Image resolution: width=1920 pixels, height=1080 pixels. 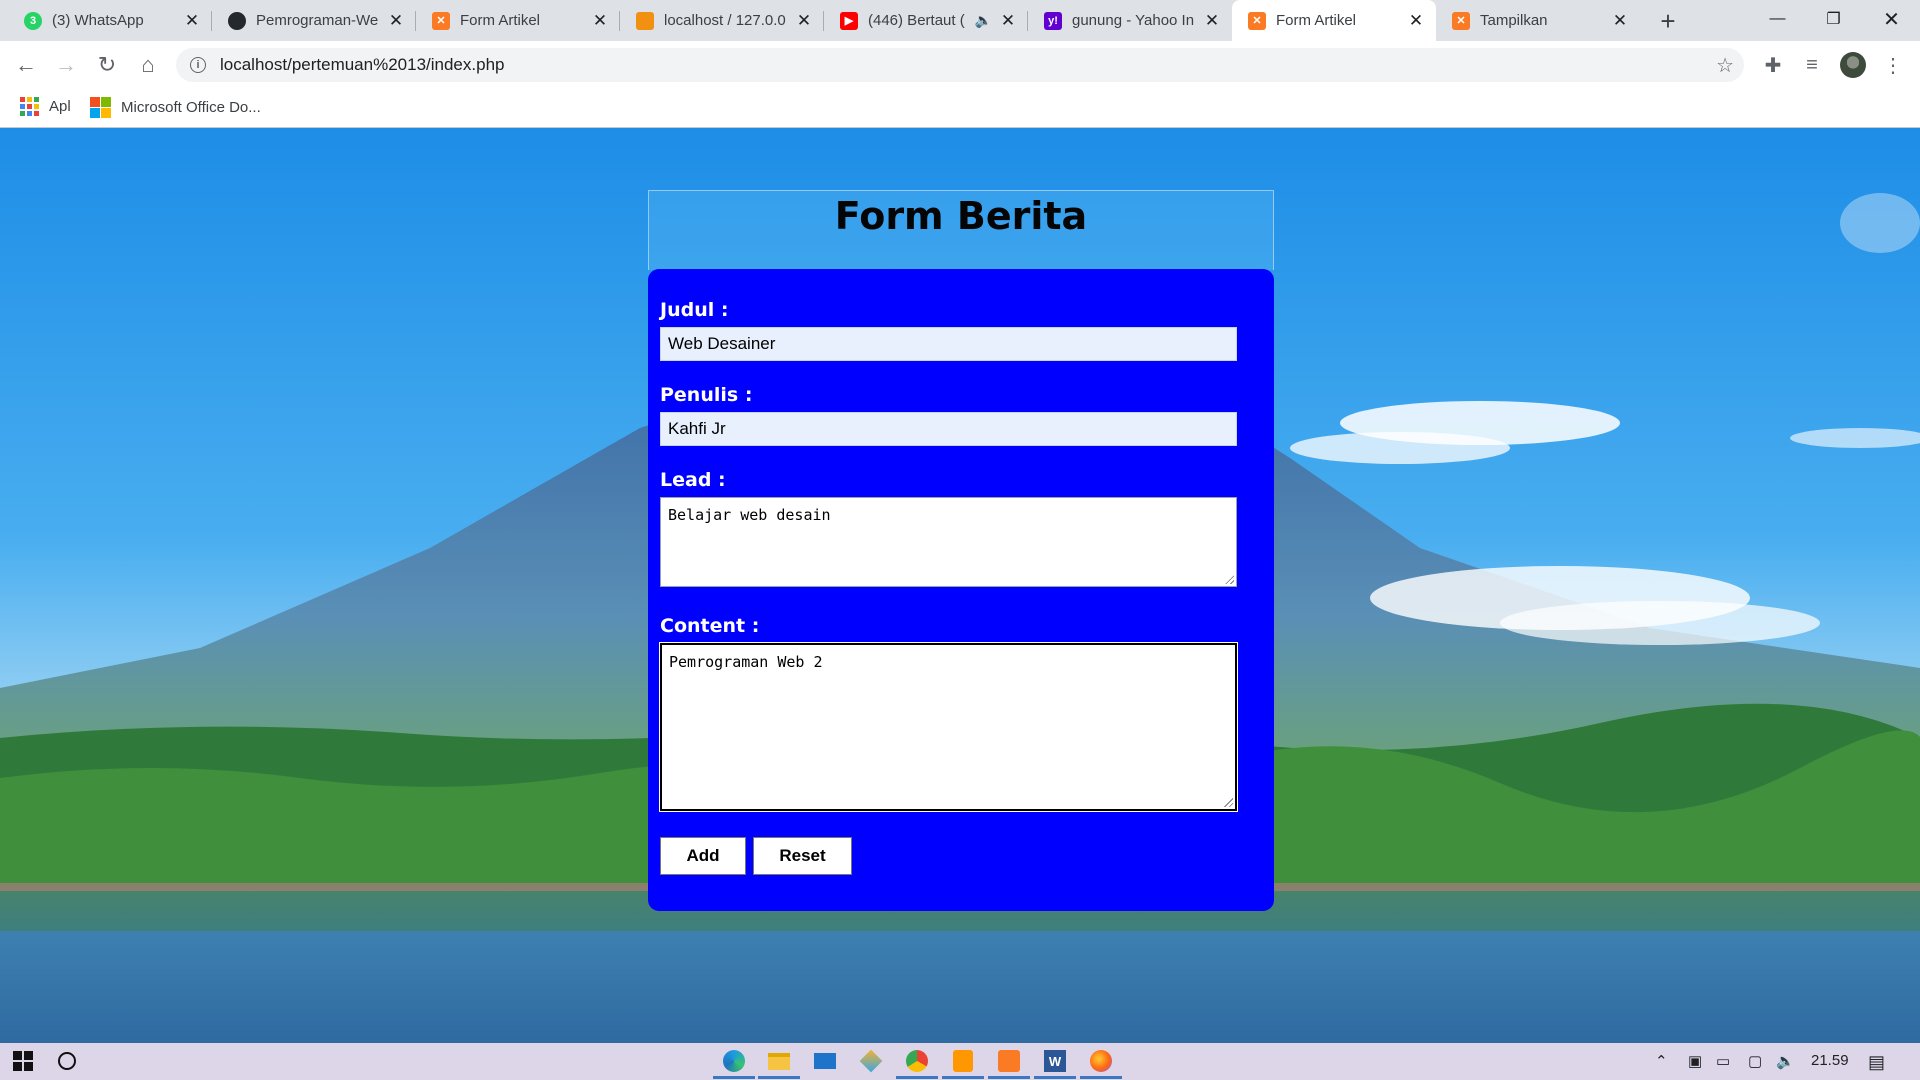 What do you see at coordinates (26, 65) in the screenshot?
I see `back-icon: ←` at bounding box center [26, 65].